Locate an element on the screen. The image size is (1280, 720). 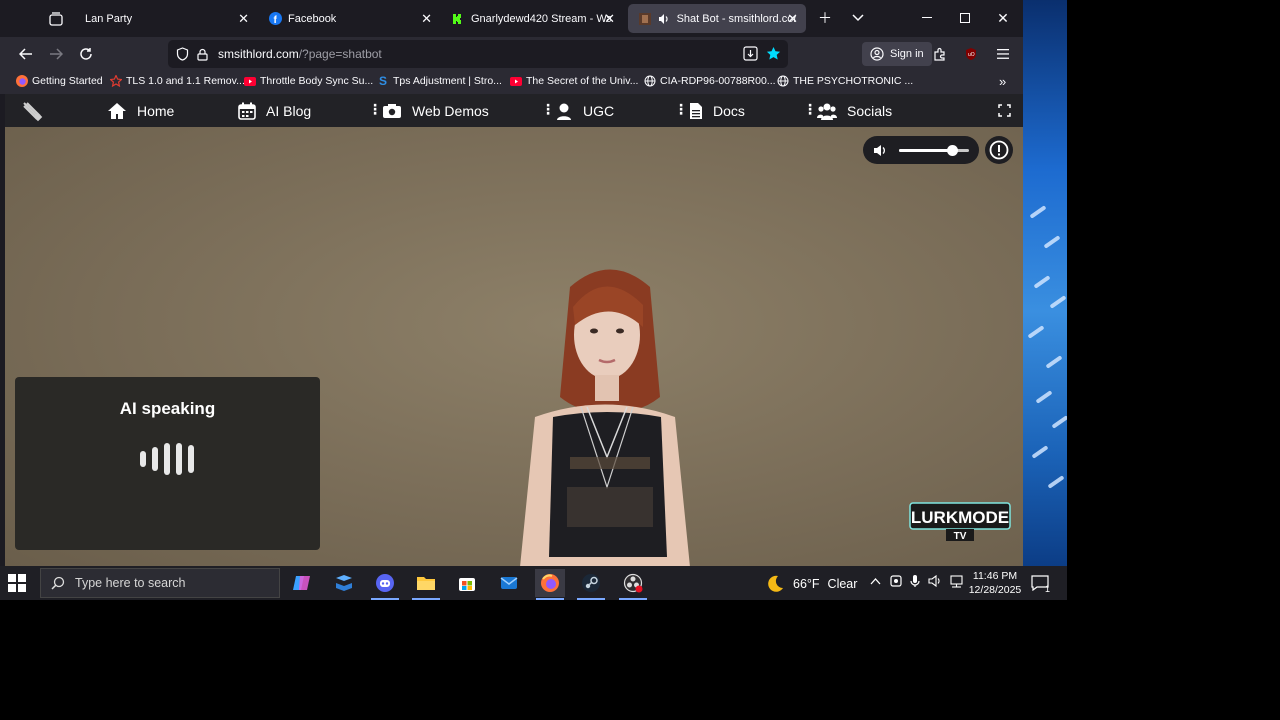
bookmark-getting-started: Getting Started is located at coordinates (59, 81).